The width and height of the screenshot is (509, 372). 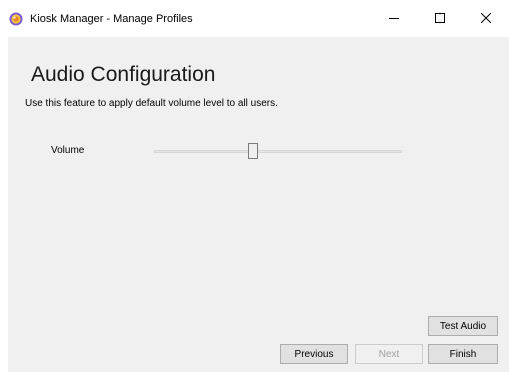 I want to click on volume-slider-thumb, so click(x=253, y=151).